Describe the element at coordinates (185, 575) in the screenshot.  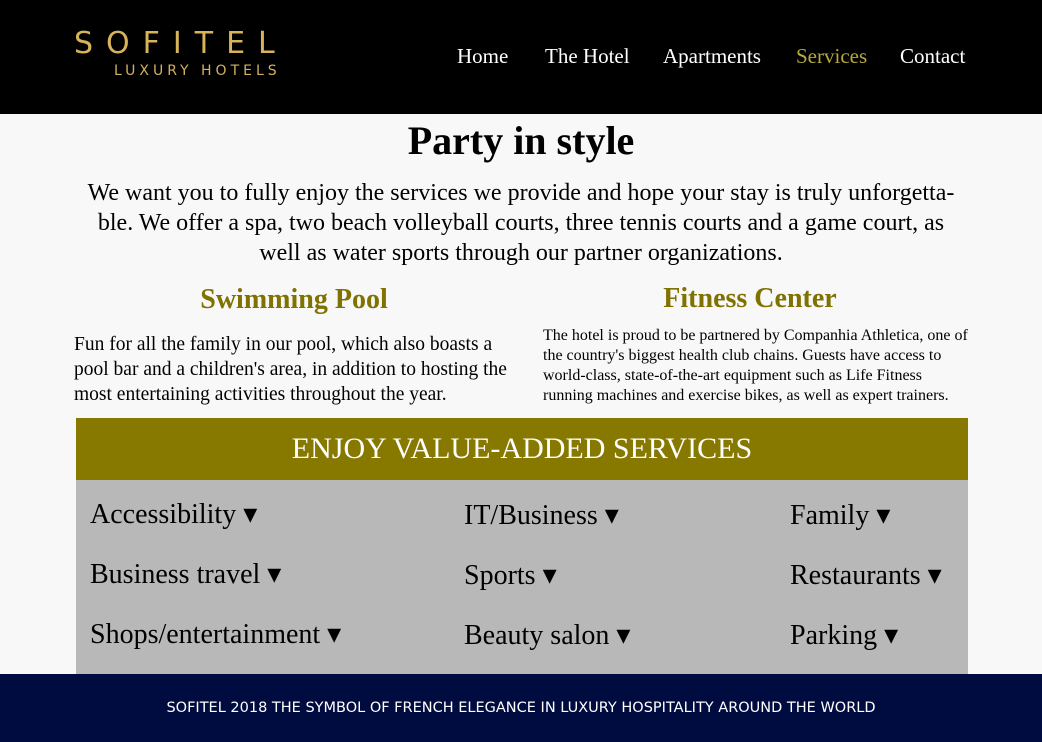
I see `service-business-travel-dropdown: Business travel ▾` at that location.